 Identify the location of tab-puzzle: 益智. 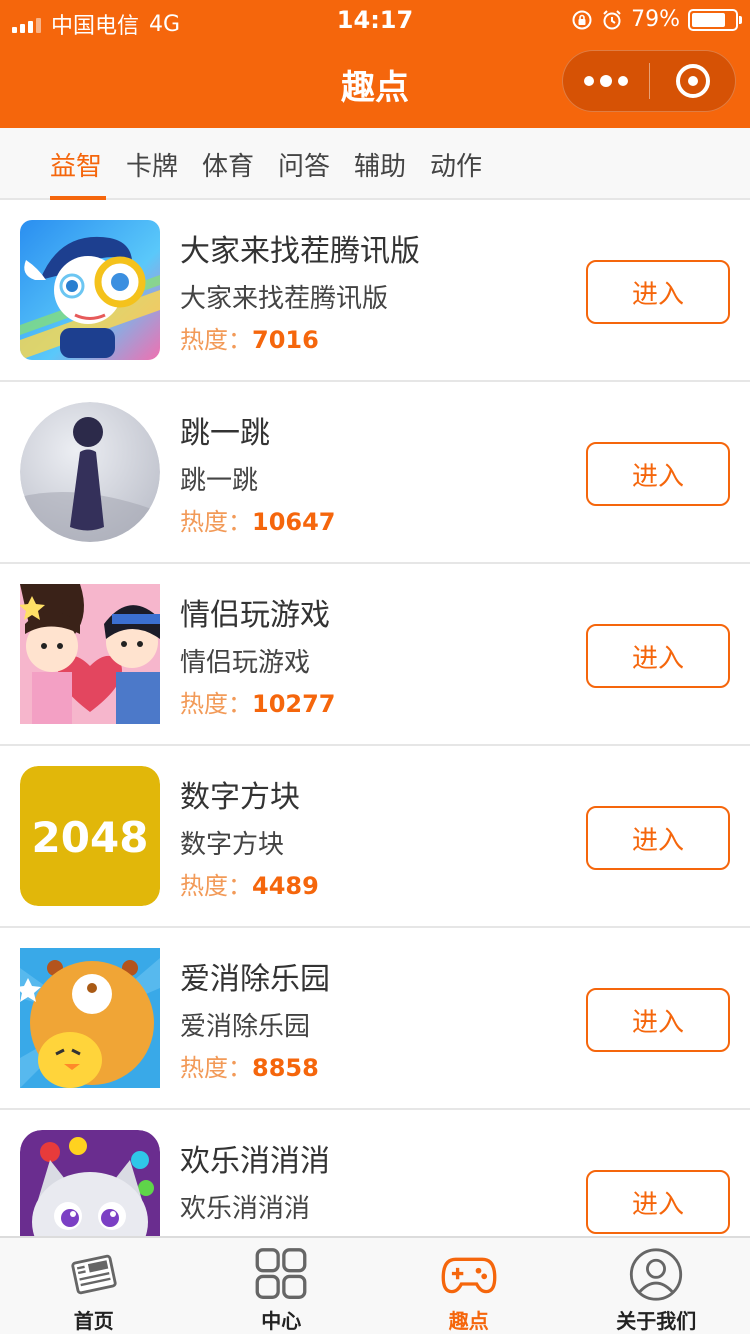
(88, 164).